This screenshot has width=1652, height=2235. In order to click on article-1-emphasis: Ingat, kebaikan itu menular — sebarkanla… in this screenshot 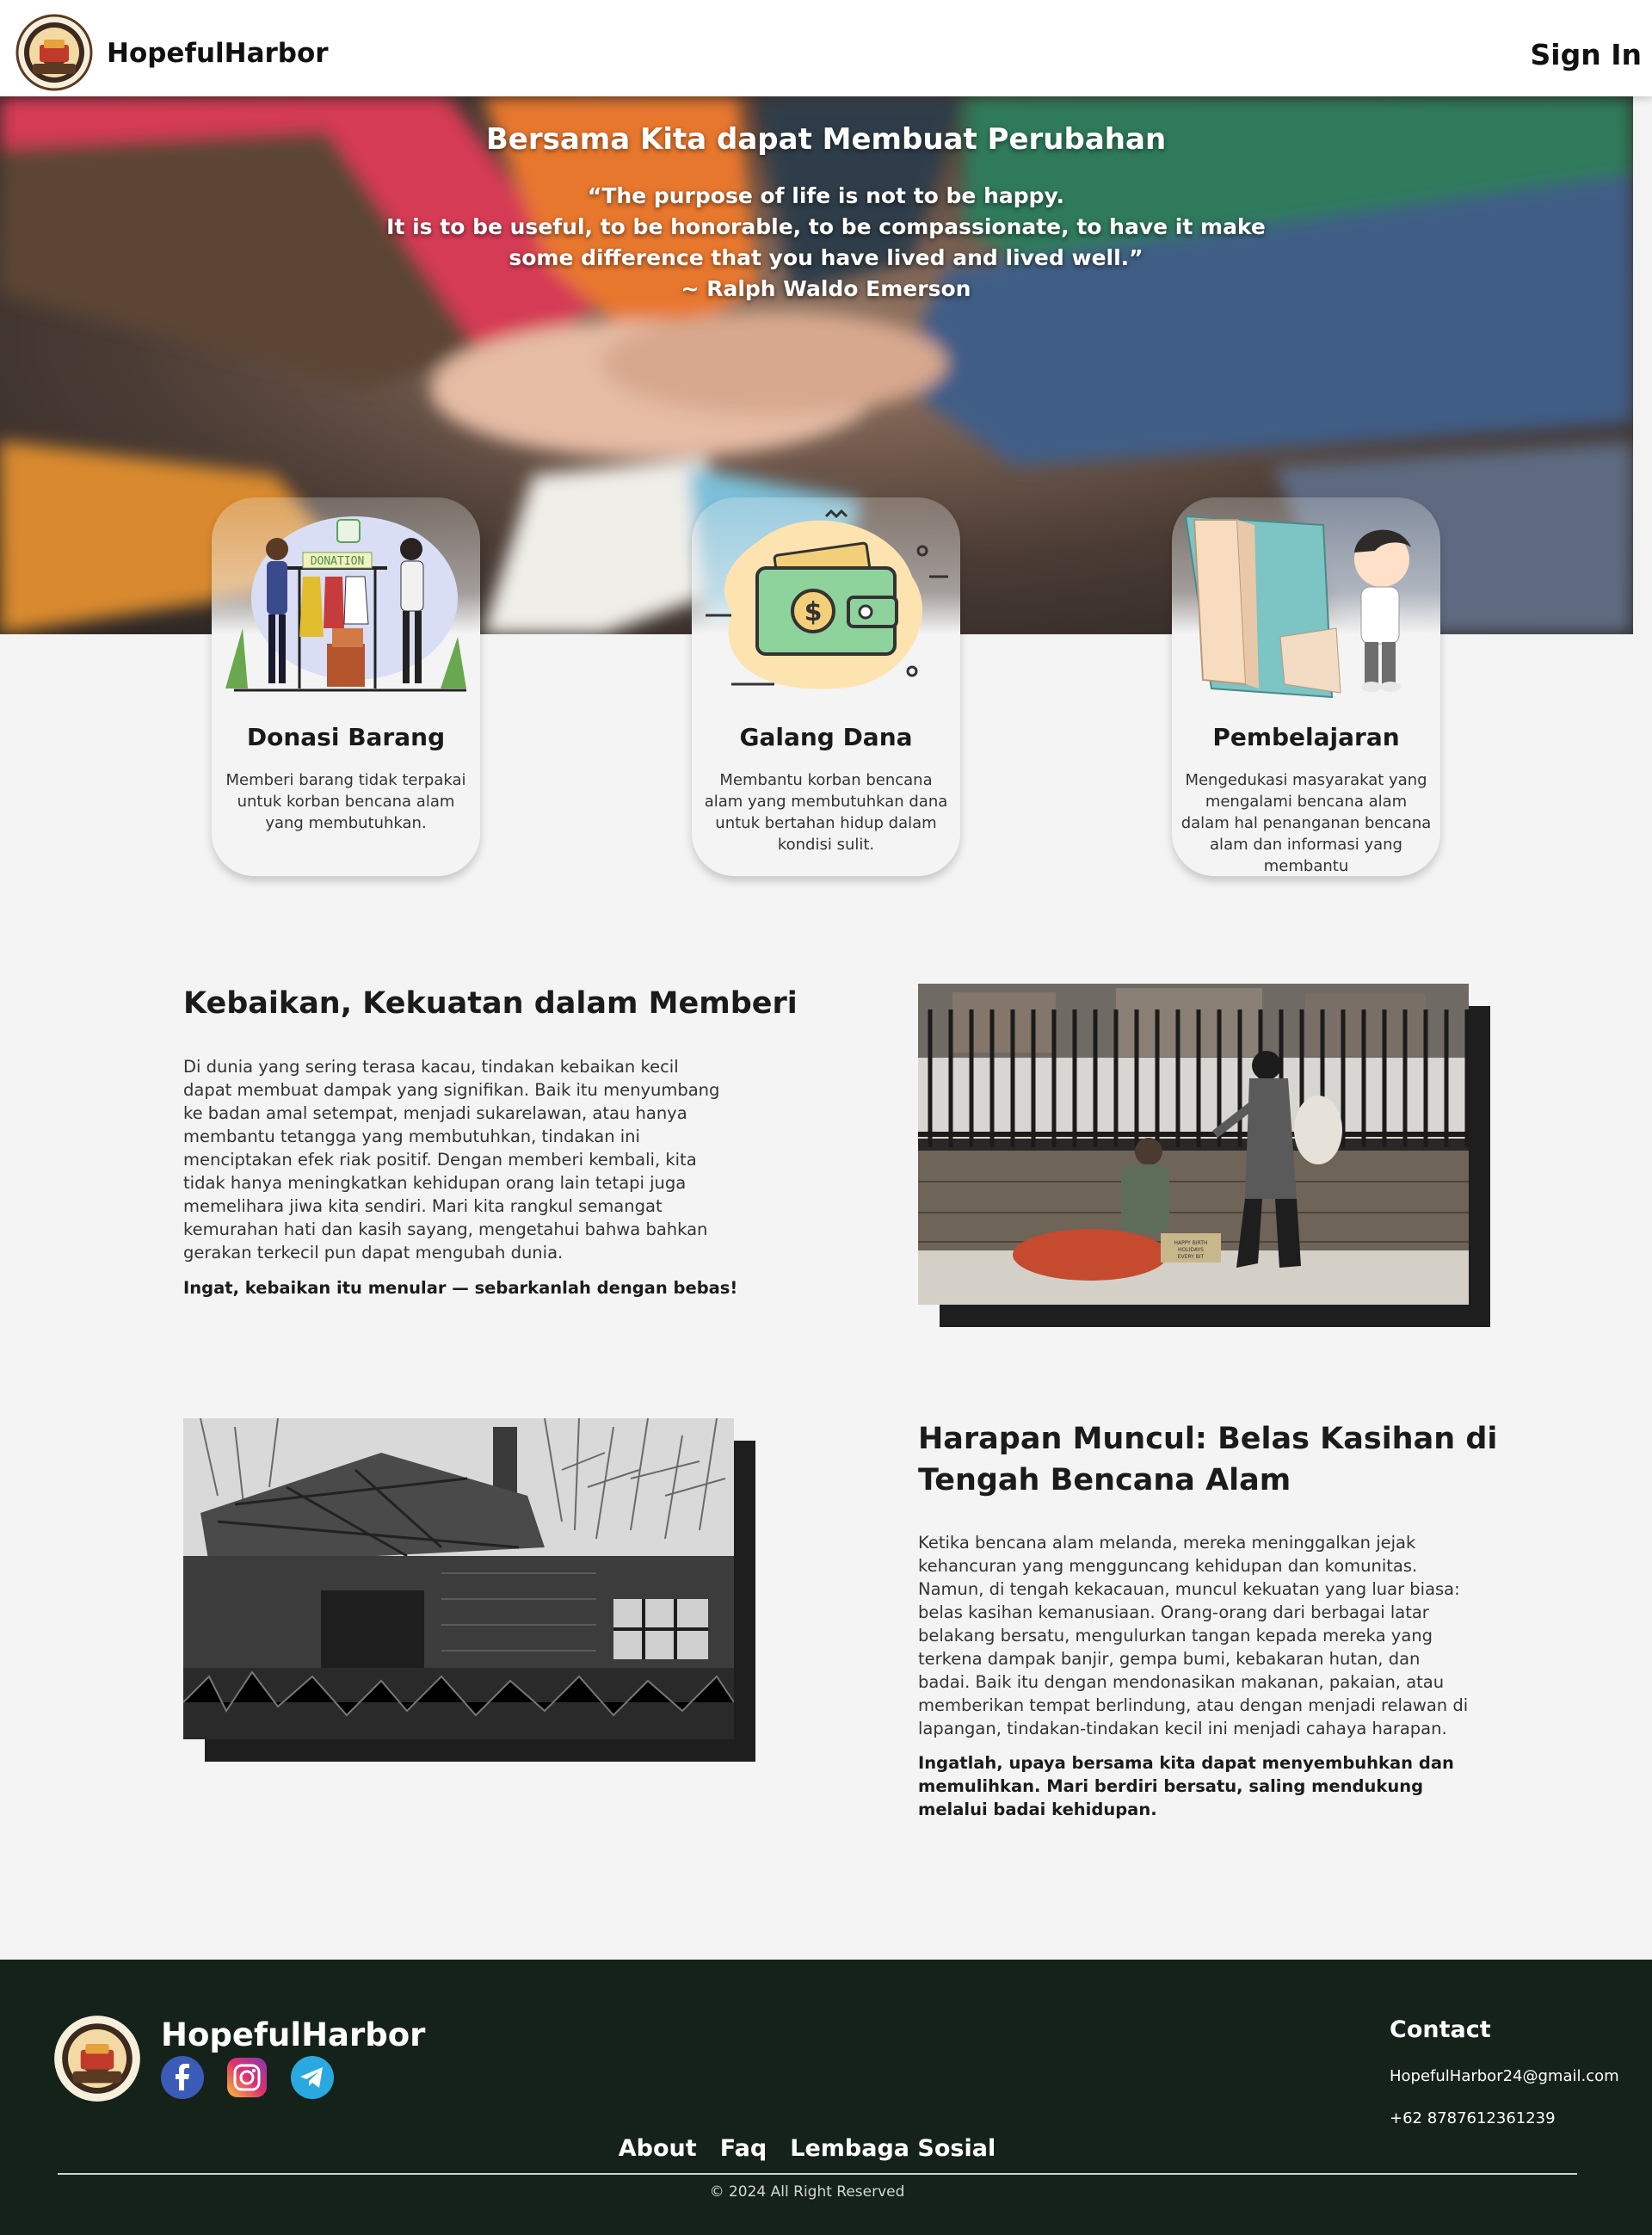, I will do `click(460, 1288)`.